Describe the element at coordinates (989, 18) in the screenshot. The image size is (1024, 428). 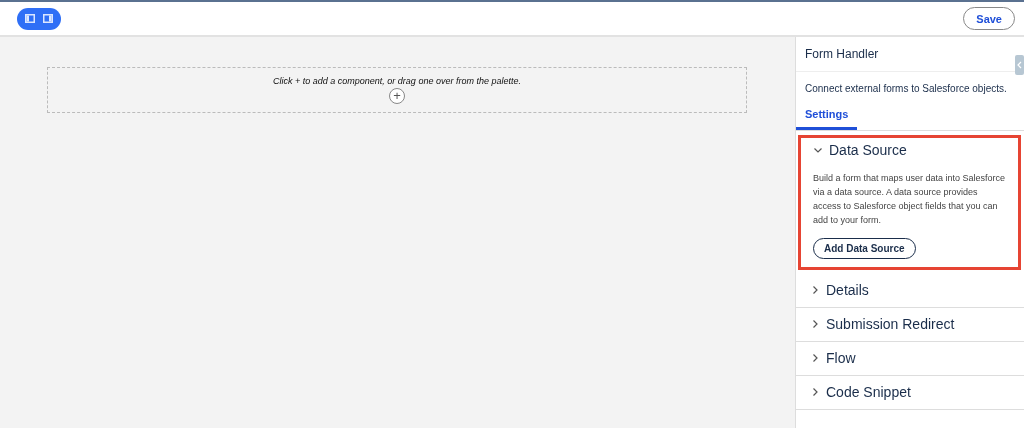
I see `save-button: Save` at that location.